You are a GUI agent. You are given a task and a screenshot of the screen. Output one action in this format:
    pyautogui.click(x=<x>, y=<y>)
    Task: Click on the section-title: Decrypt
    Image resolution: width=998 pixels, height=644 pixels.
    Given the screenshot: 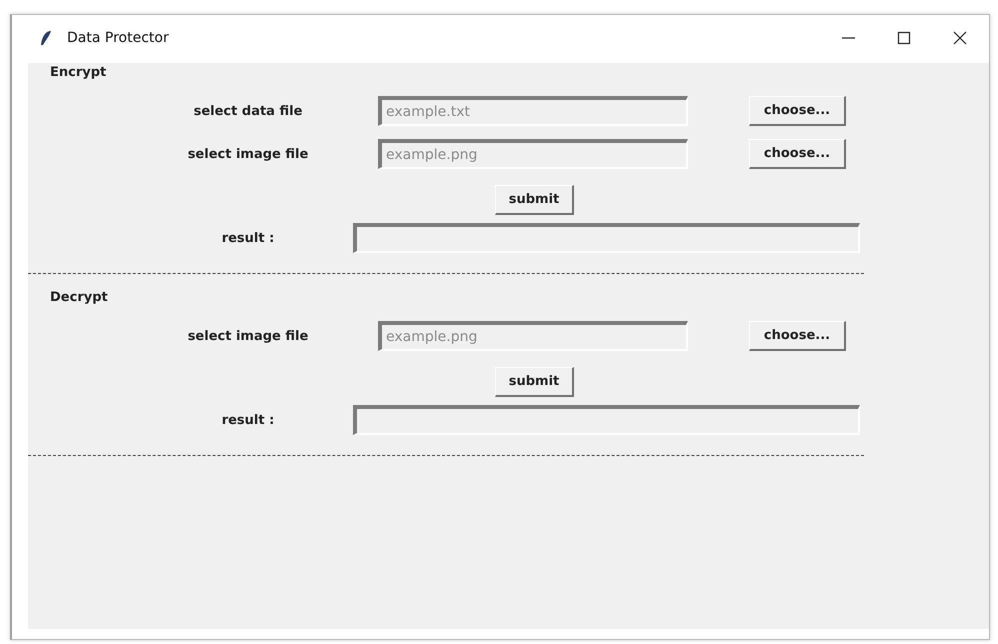 What is the action you would take?
    pyautogui.click(x=79, y=298)
    